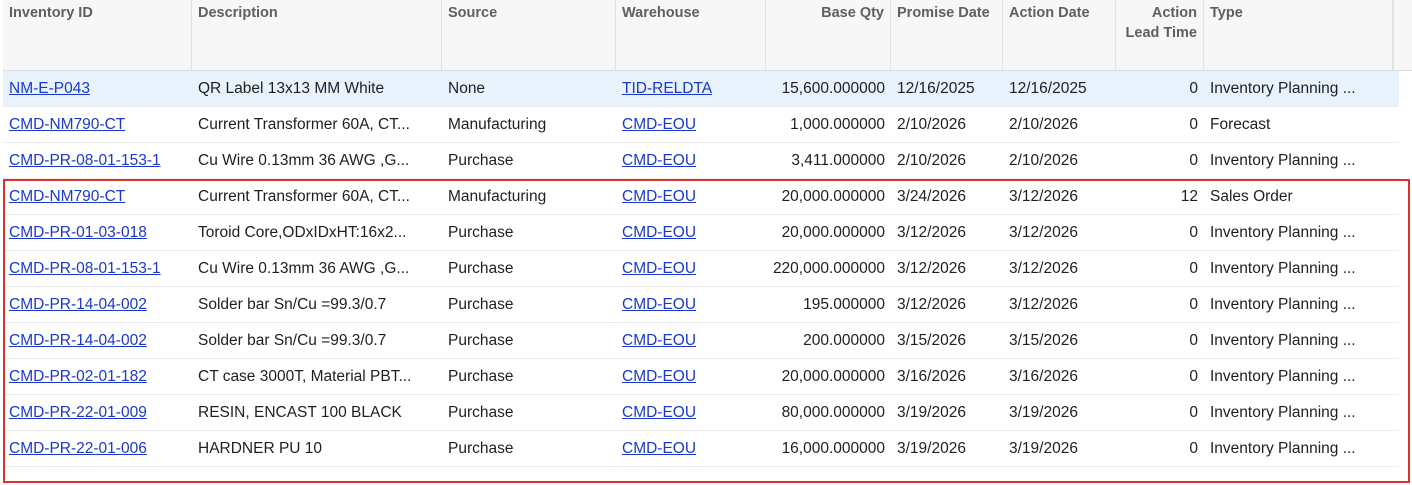 The height and width of the screenshot is (485, 1412). What do you see at coordinates (838, 160) in the screenshot?
I see `base-qty-cell: 3,411.000000` at bounding box center [838, 160].